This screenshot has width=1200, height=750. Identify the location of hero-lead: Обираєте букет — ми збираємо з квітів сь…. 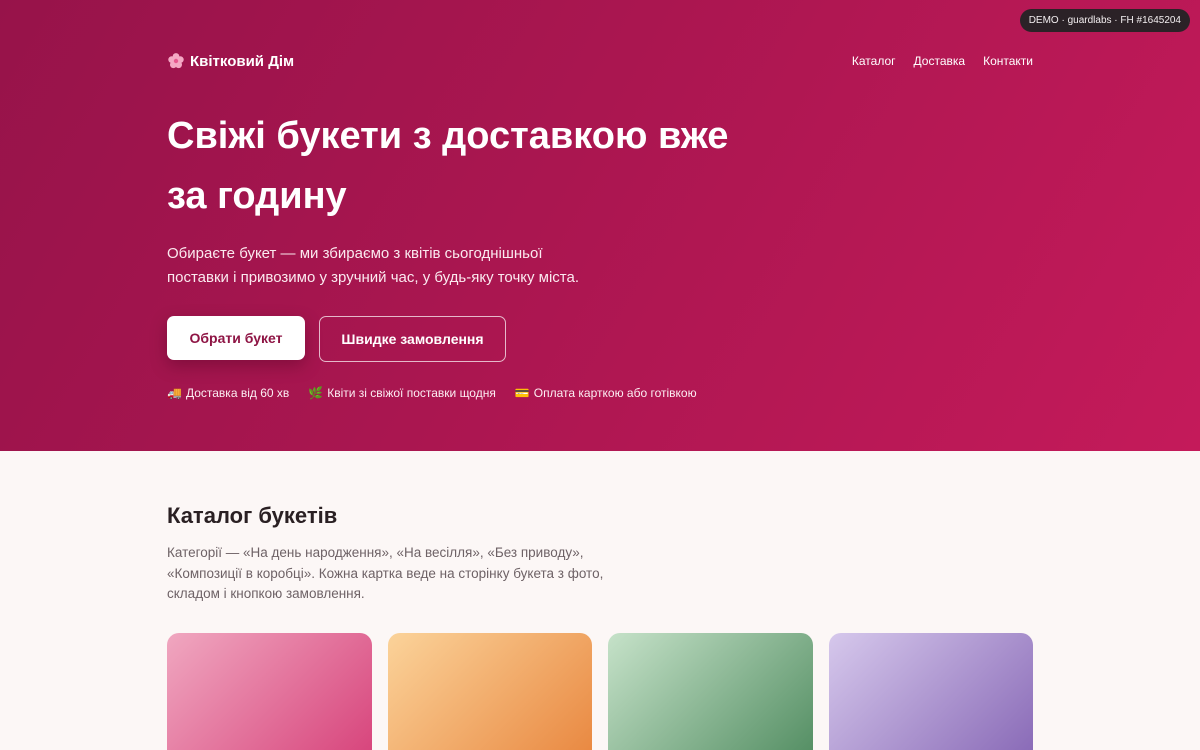
(373, 265).